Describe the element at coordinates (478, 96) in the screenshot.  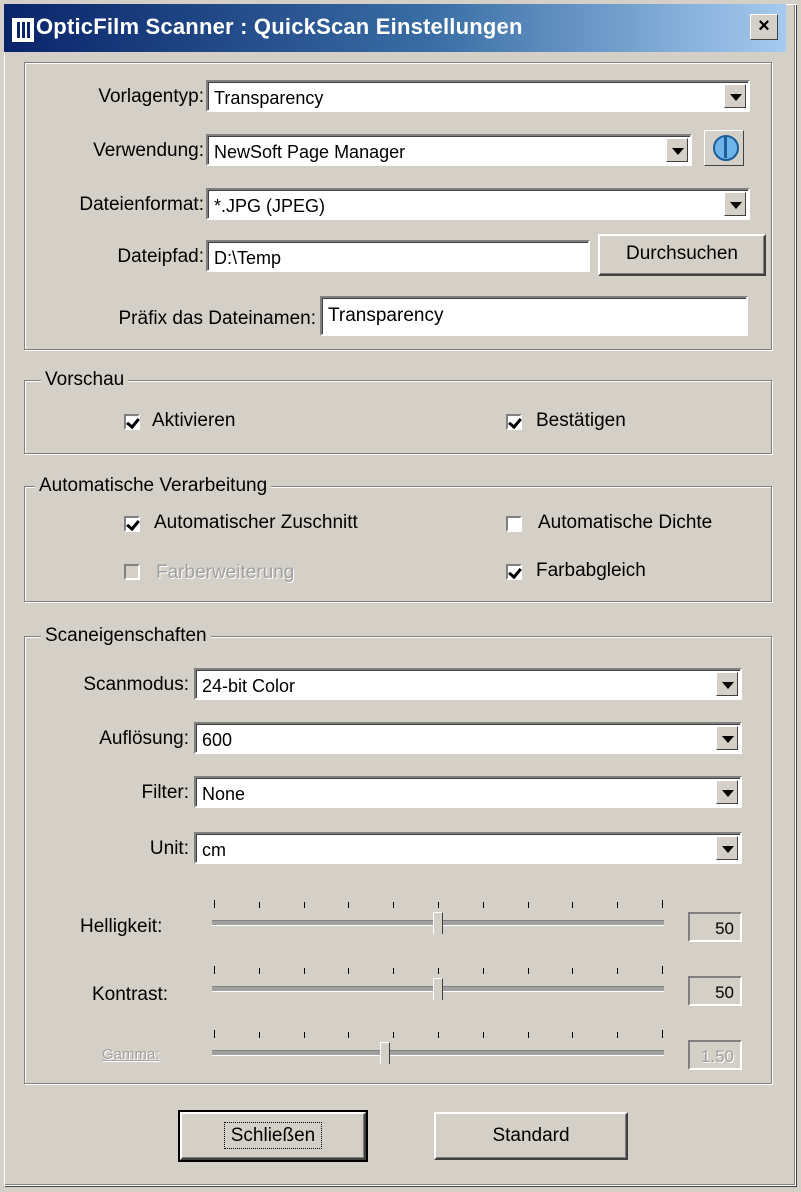
I see `vorlagentyp-select: Transparency` at that location.